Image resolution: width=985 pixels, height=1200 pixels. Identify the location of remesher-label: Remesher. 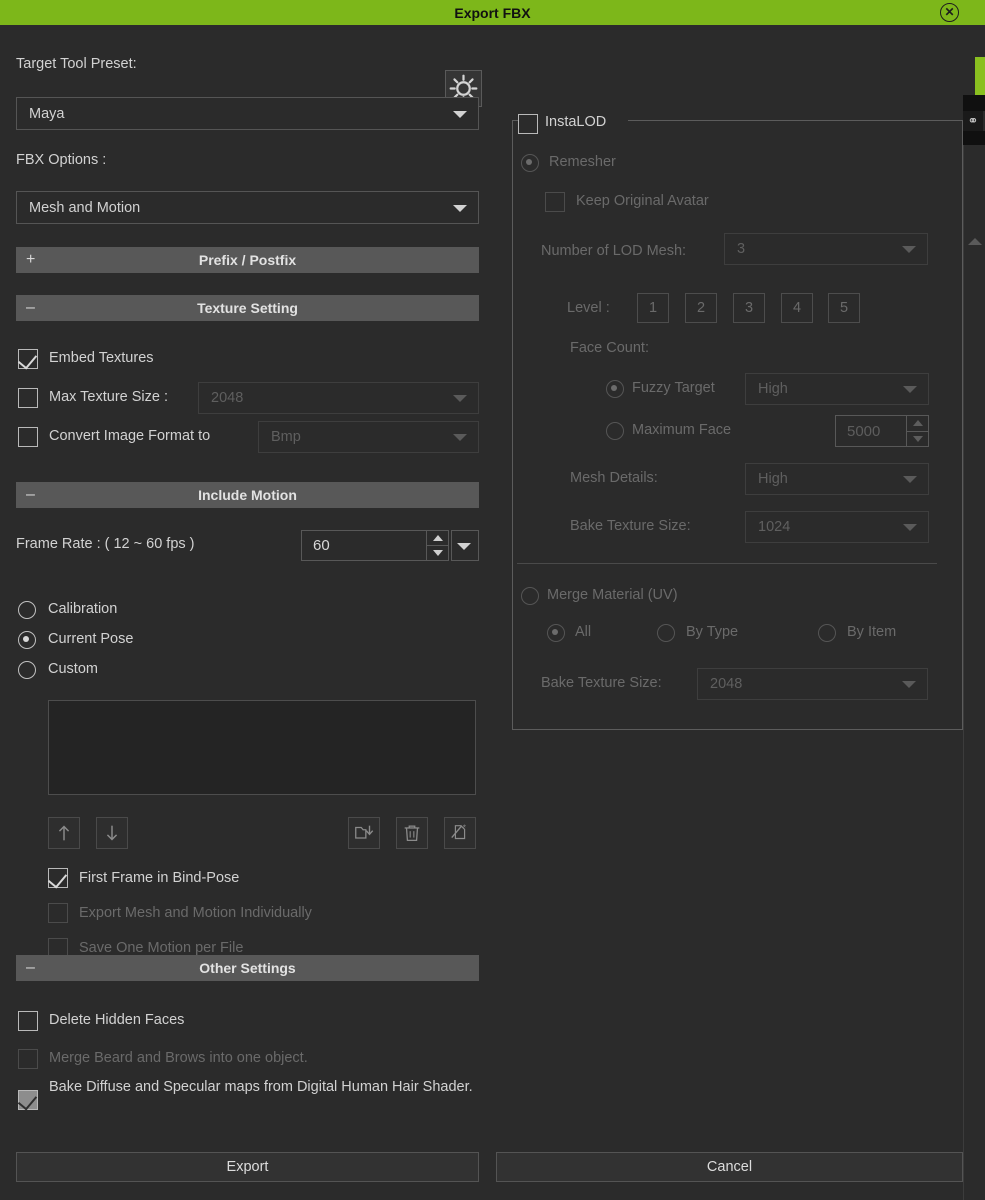
(582, 162).